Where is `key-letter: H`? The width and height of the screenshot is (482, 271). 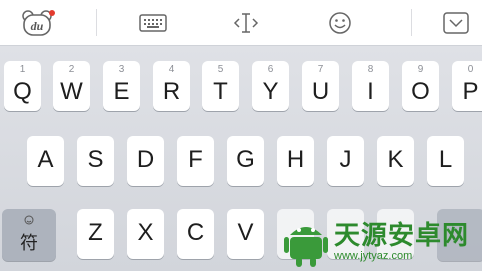 key-letter: H is located at coordinates (295, 159).